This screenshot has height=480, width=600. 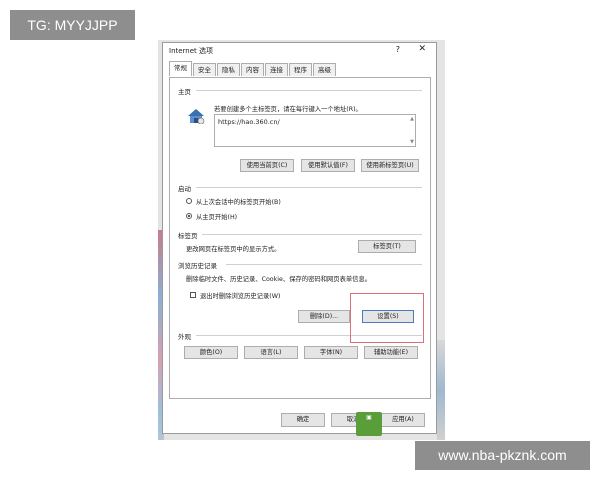 What do you see at coordinates (180, 68) in the screenshot?
I see `tab-general: 常规` at bounding box center [180, 68].